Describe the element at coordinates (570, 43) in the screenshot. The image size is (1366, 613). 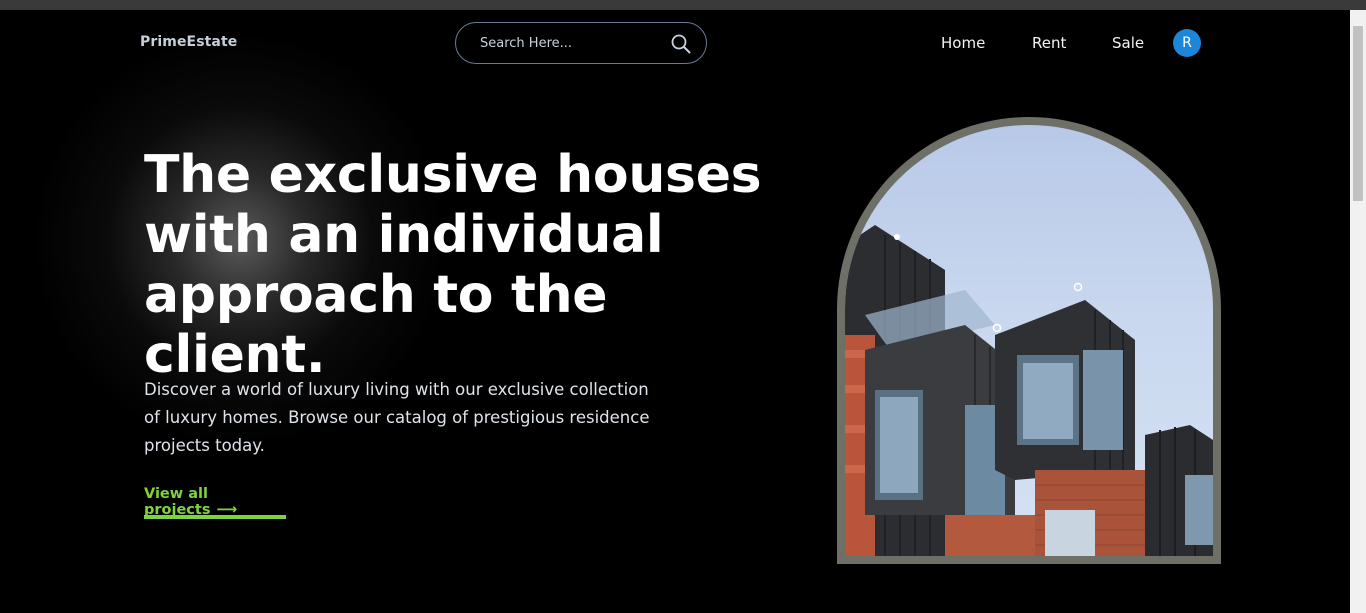
I see `search-input` at that location.